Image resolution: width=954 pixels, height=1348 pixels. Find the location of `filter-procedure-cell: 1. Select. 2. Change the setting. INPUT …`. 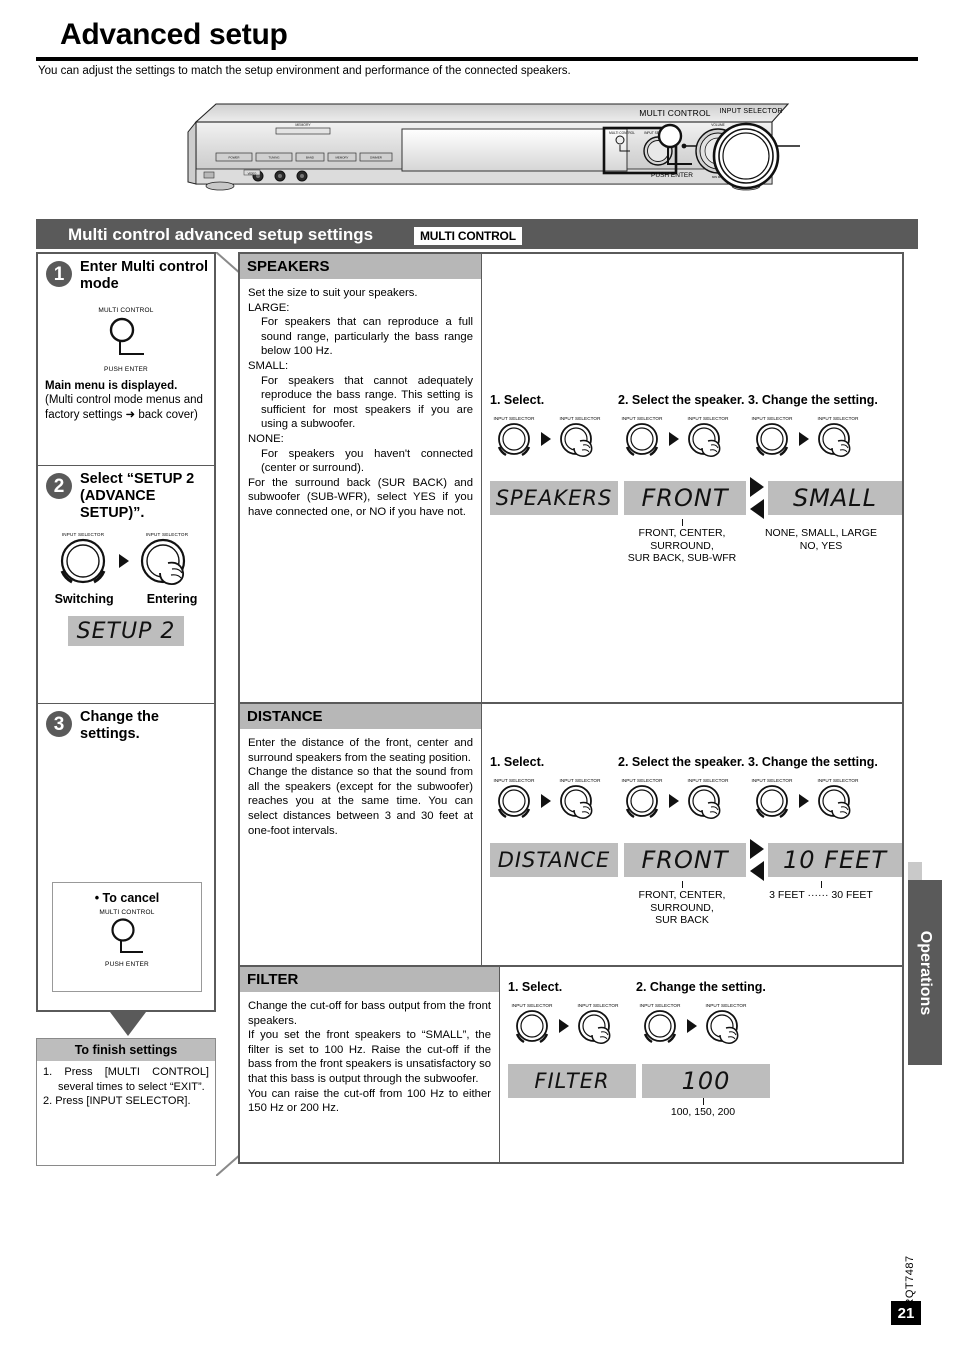

filter-procedure-cell: 1. Select. 2. Change the setting. INPUT … is located at coordinates (701, 1064).